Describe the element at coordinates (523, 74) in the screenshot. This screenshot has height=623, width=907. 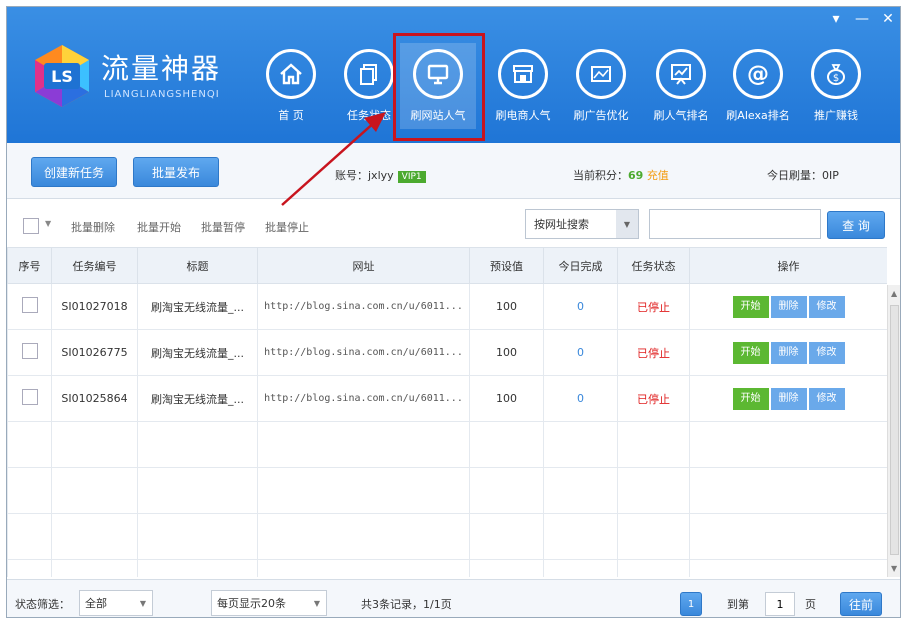
I see `shop-icon` at that location.